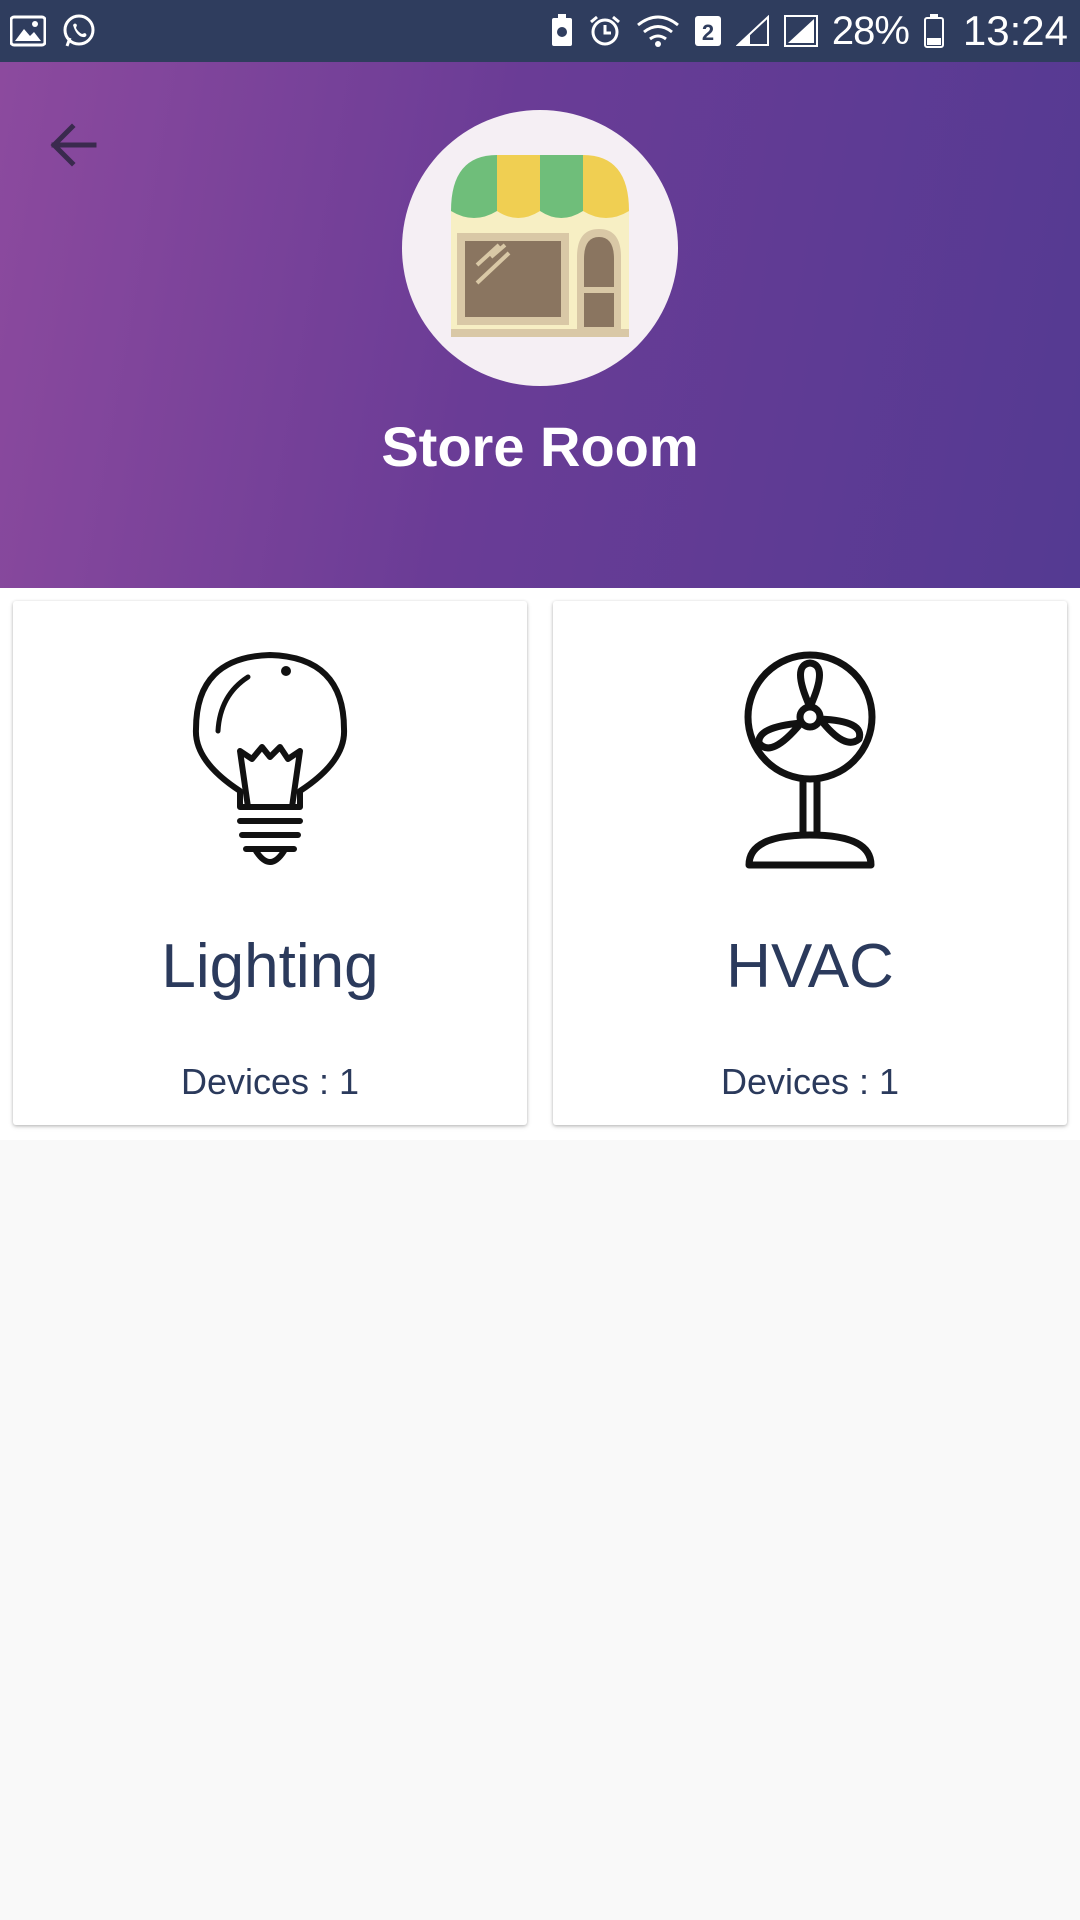 This screenshot has height=1920, width=1080. What do you see at coordinates (1015, 30) in the screenshot?
I see `clock: 13:24` at bounding box center [1015, 30].